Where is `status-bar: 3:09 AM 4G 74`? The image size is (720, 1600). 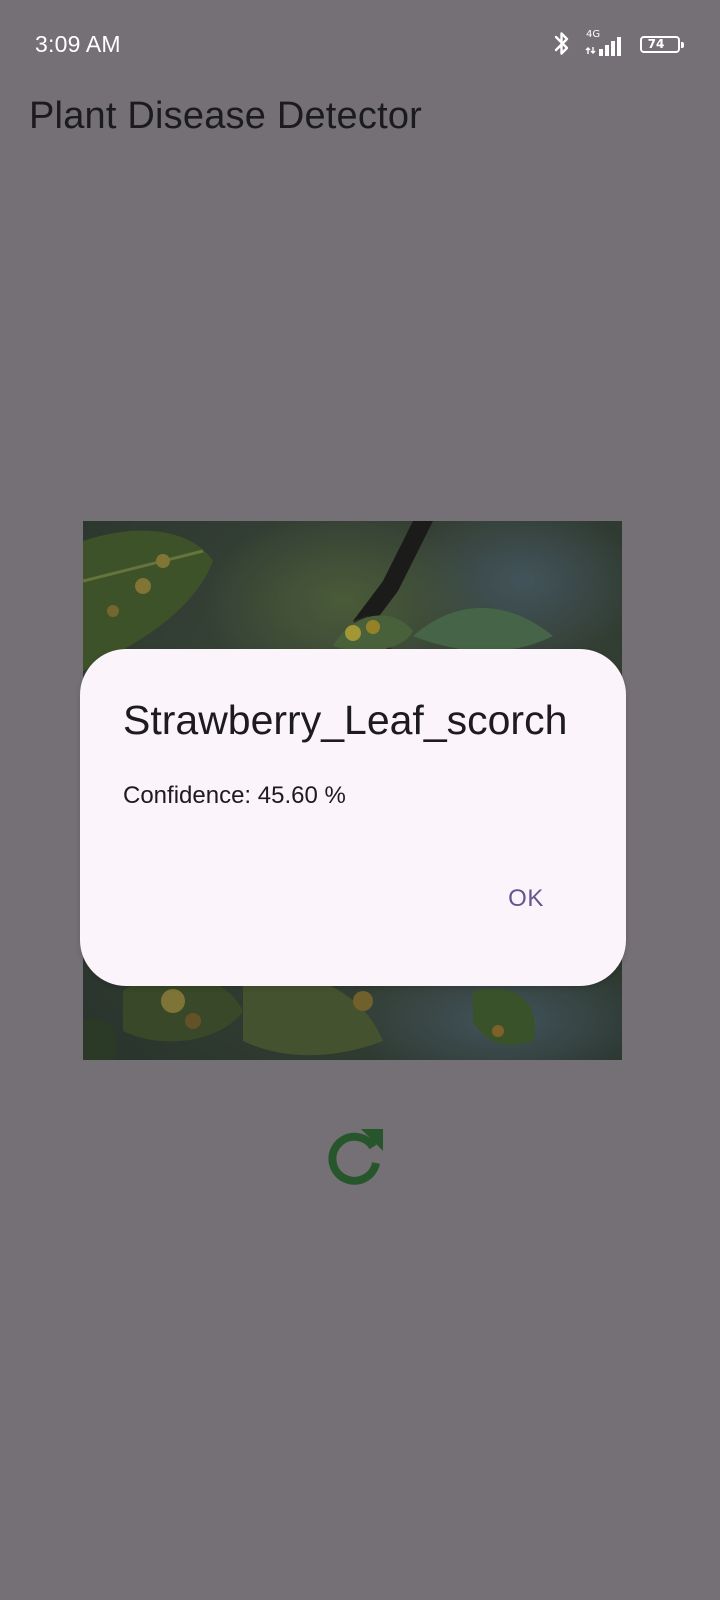 status-bar: 3:09 AM 4G 74 is located at coordinates (360, 45).